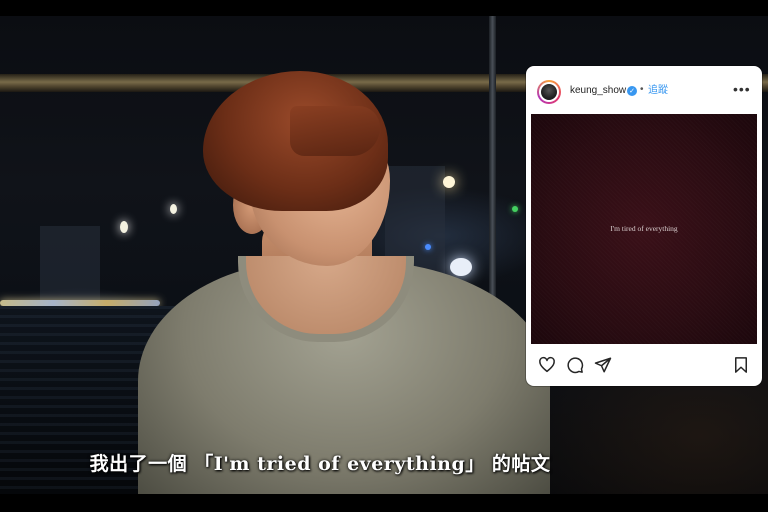 This screenshot has height=512, width=768. Describe the element at coordinates (603, 365) in the screenshot. I see `share-icon` at that location.